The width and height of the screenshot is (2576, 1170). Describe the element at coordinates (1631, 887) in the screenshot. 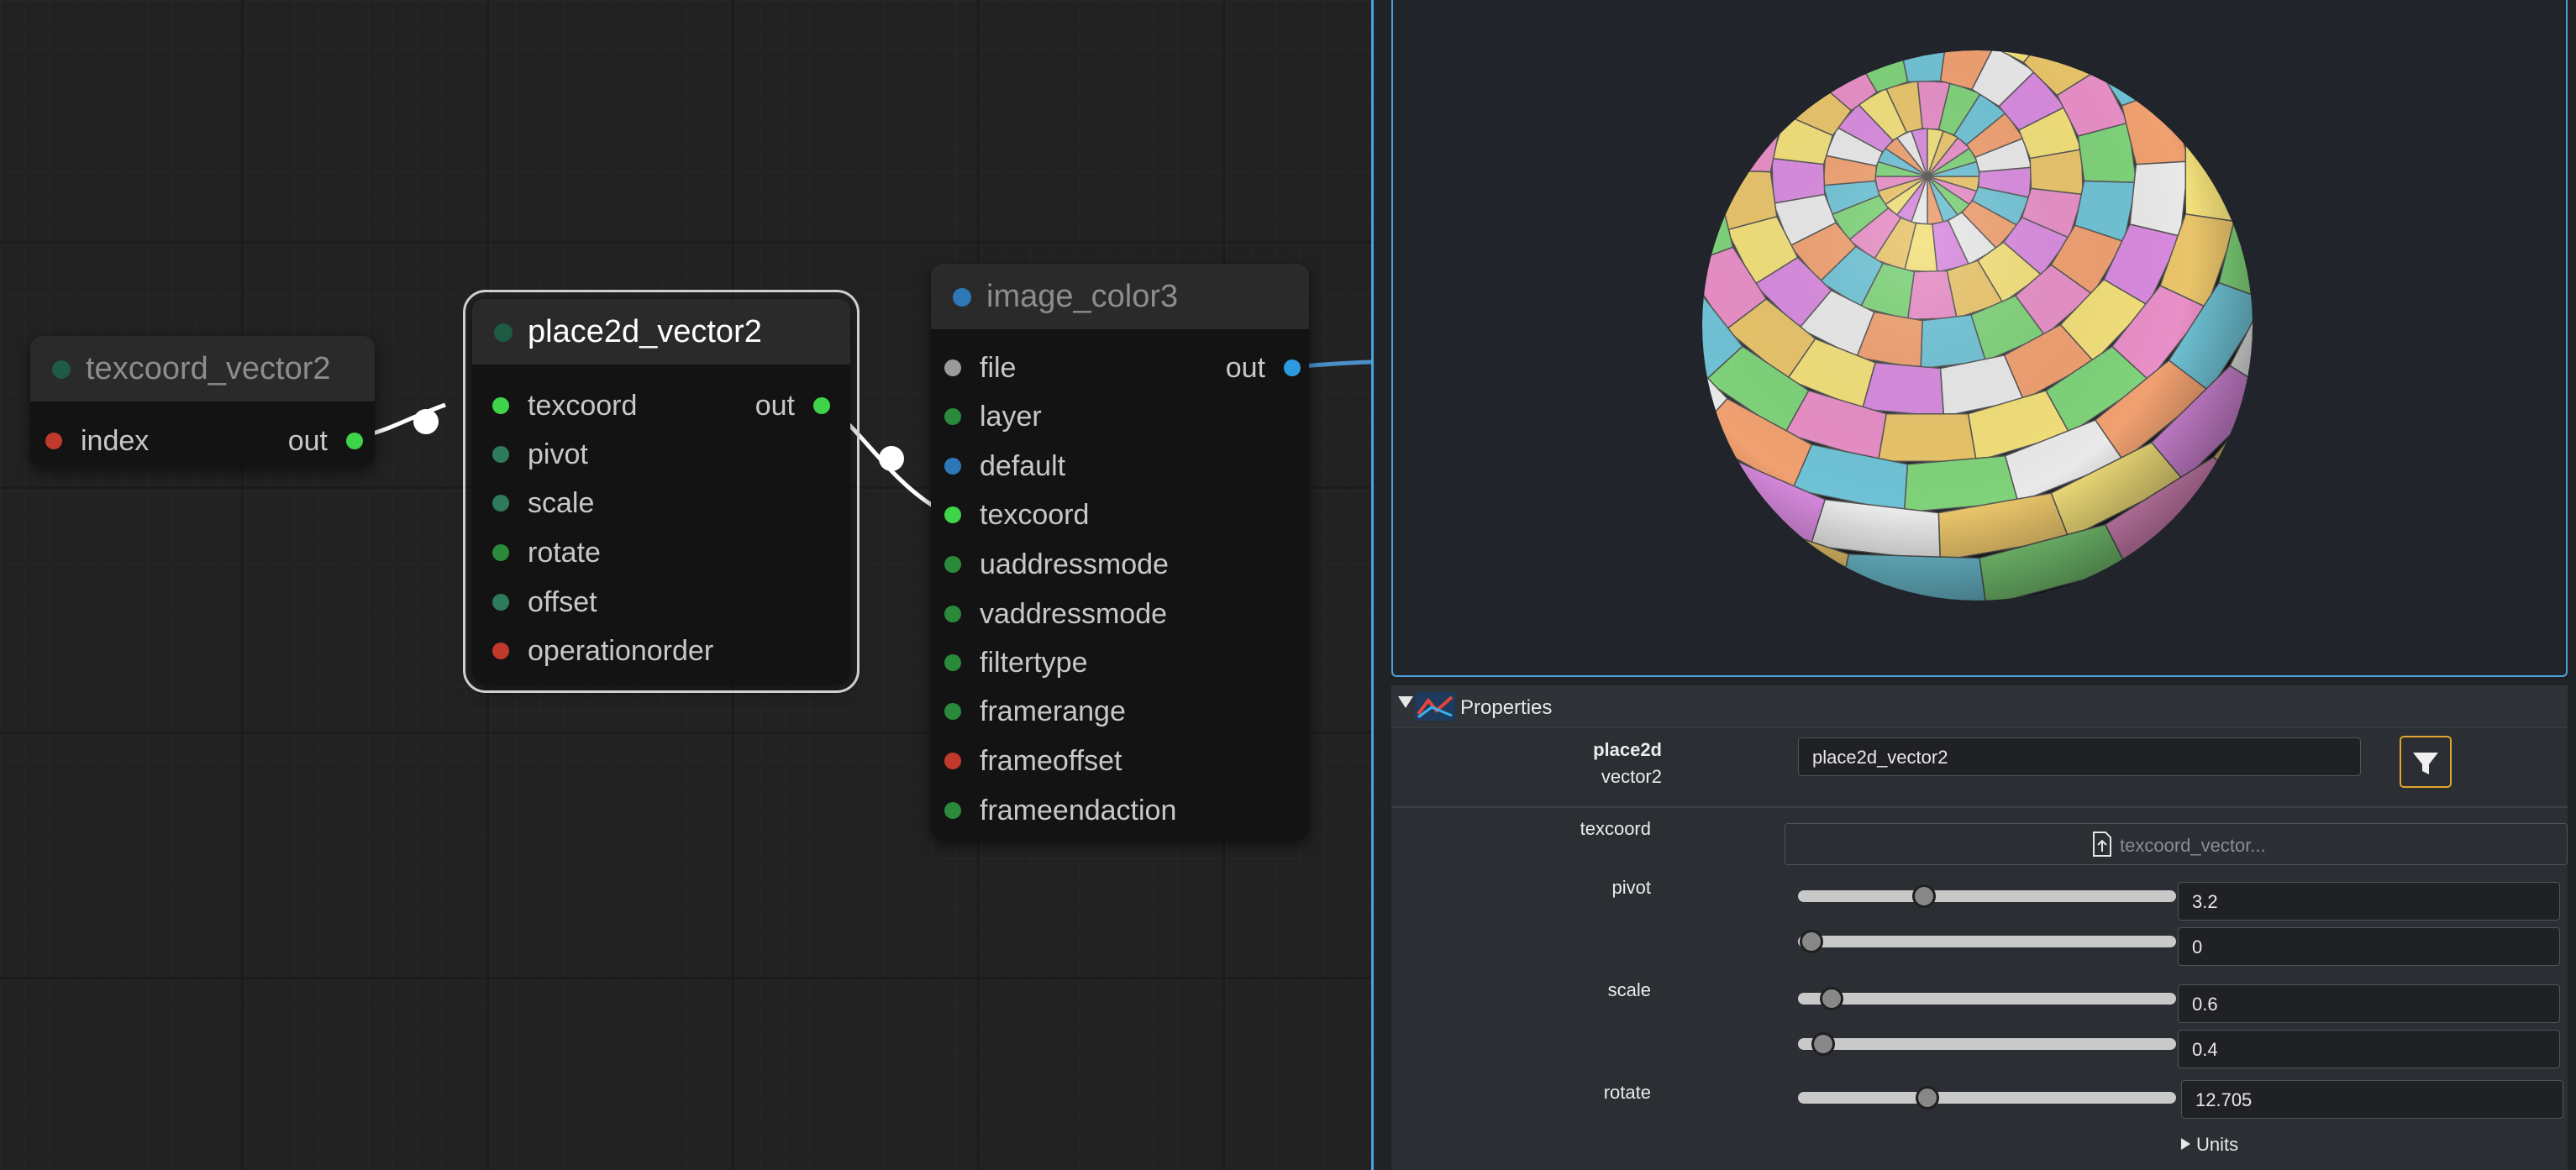

I see `pivot-label: pivot` at that location.